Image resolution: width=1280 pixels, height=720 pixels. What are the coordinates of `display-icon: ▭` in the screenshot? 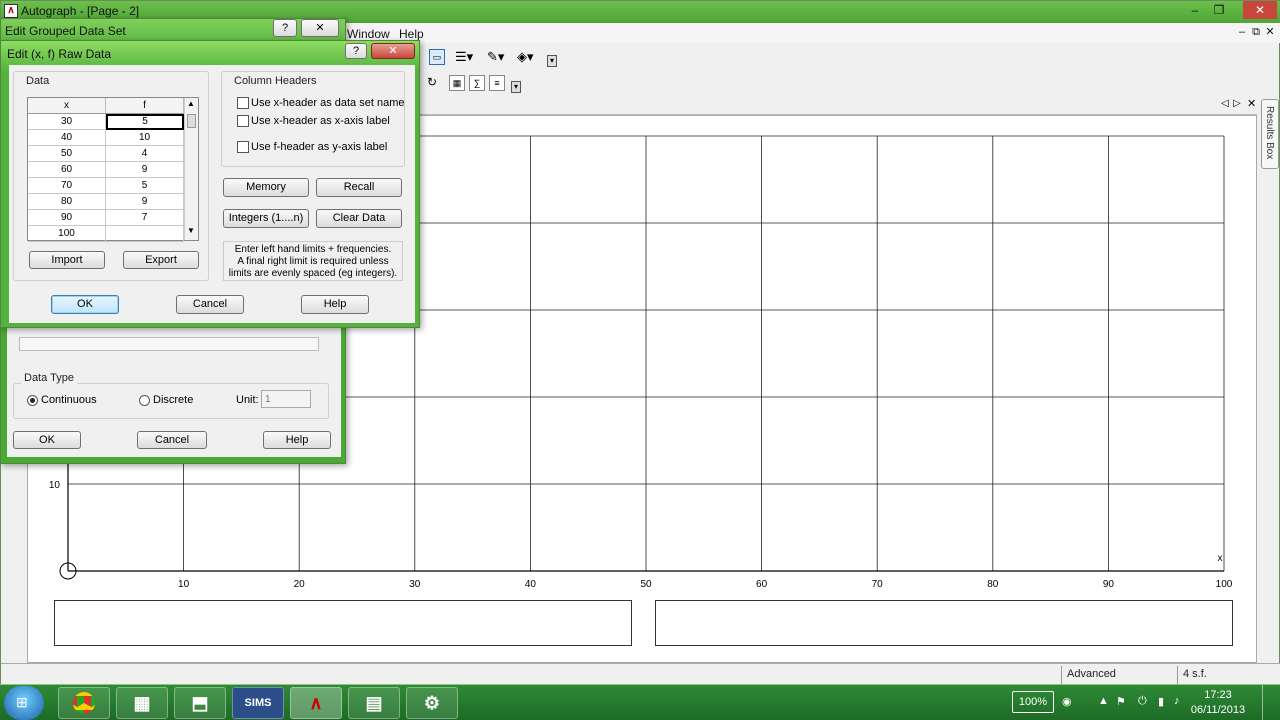 It's located at (437, 57).